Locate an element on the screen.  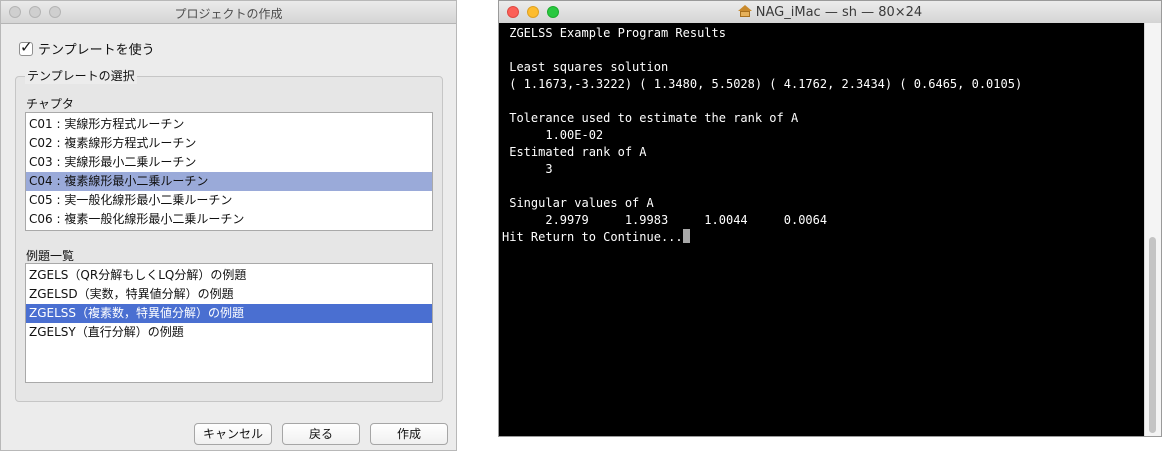
example-item: ZGELSD（実数，特異値分解）の例題 is located at coordinates (229, 294).